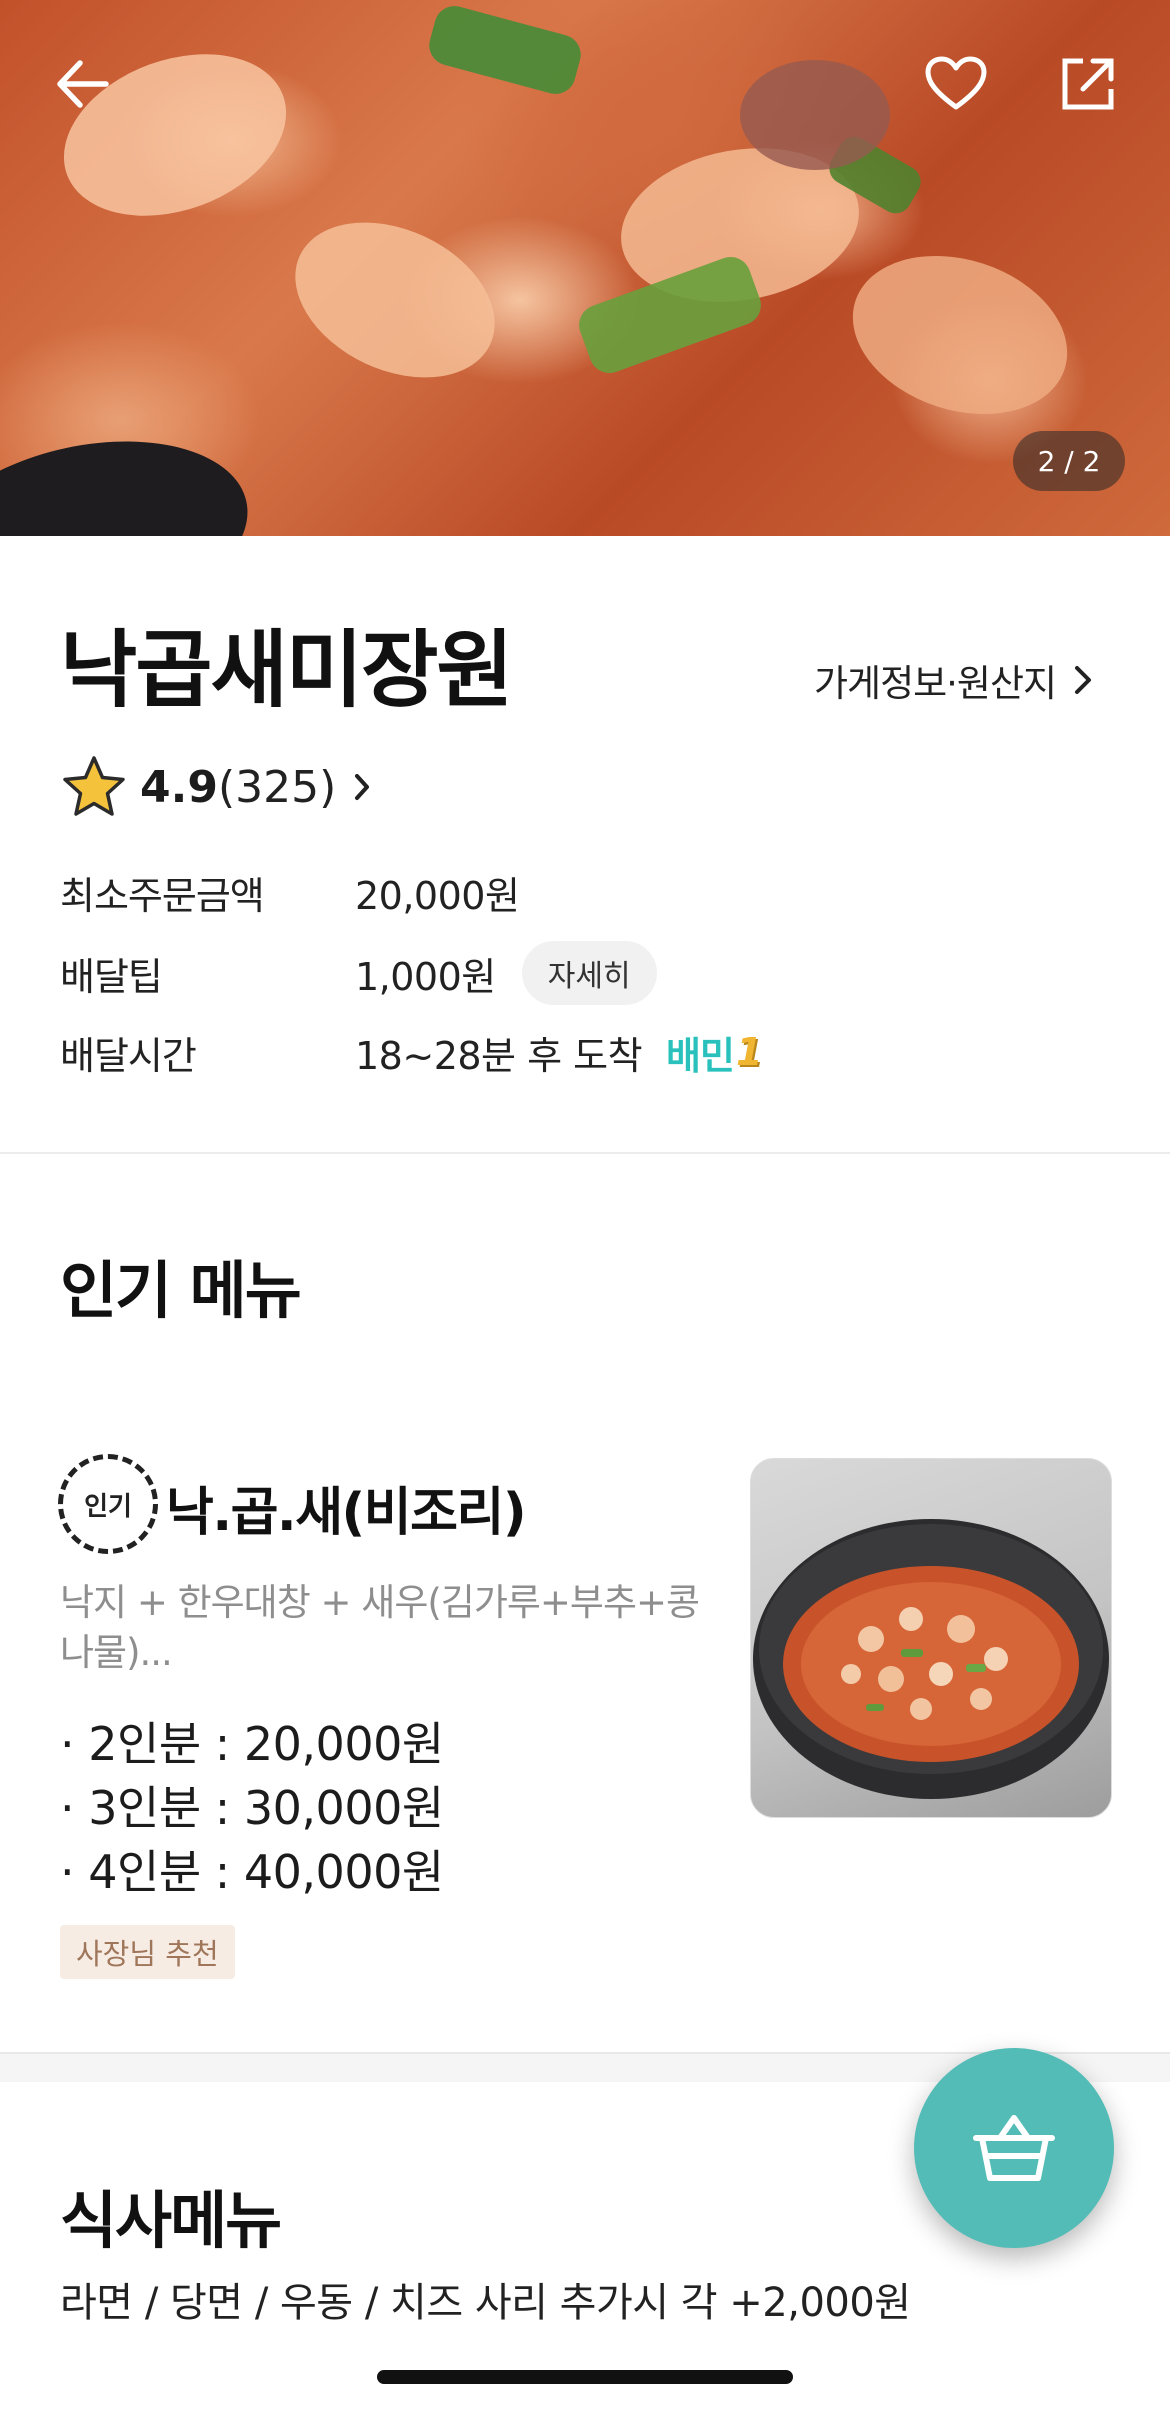 The height and width of the screenshot is (2409, 1170). I want to click on store-info-label: 가게정보·원산지, so click(935, 683).